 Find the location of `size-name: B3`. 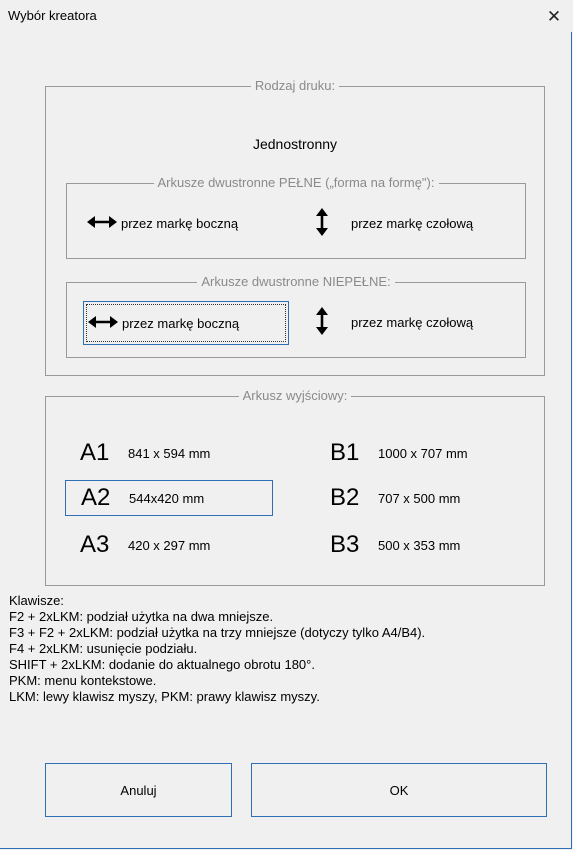

size-name: B3 is located at coordinates (345, 544).